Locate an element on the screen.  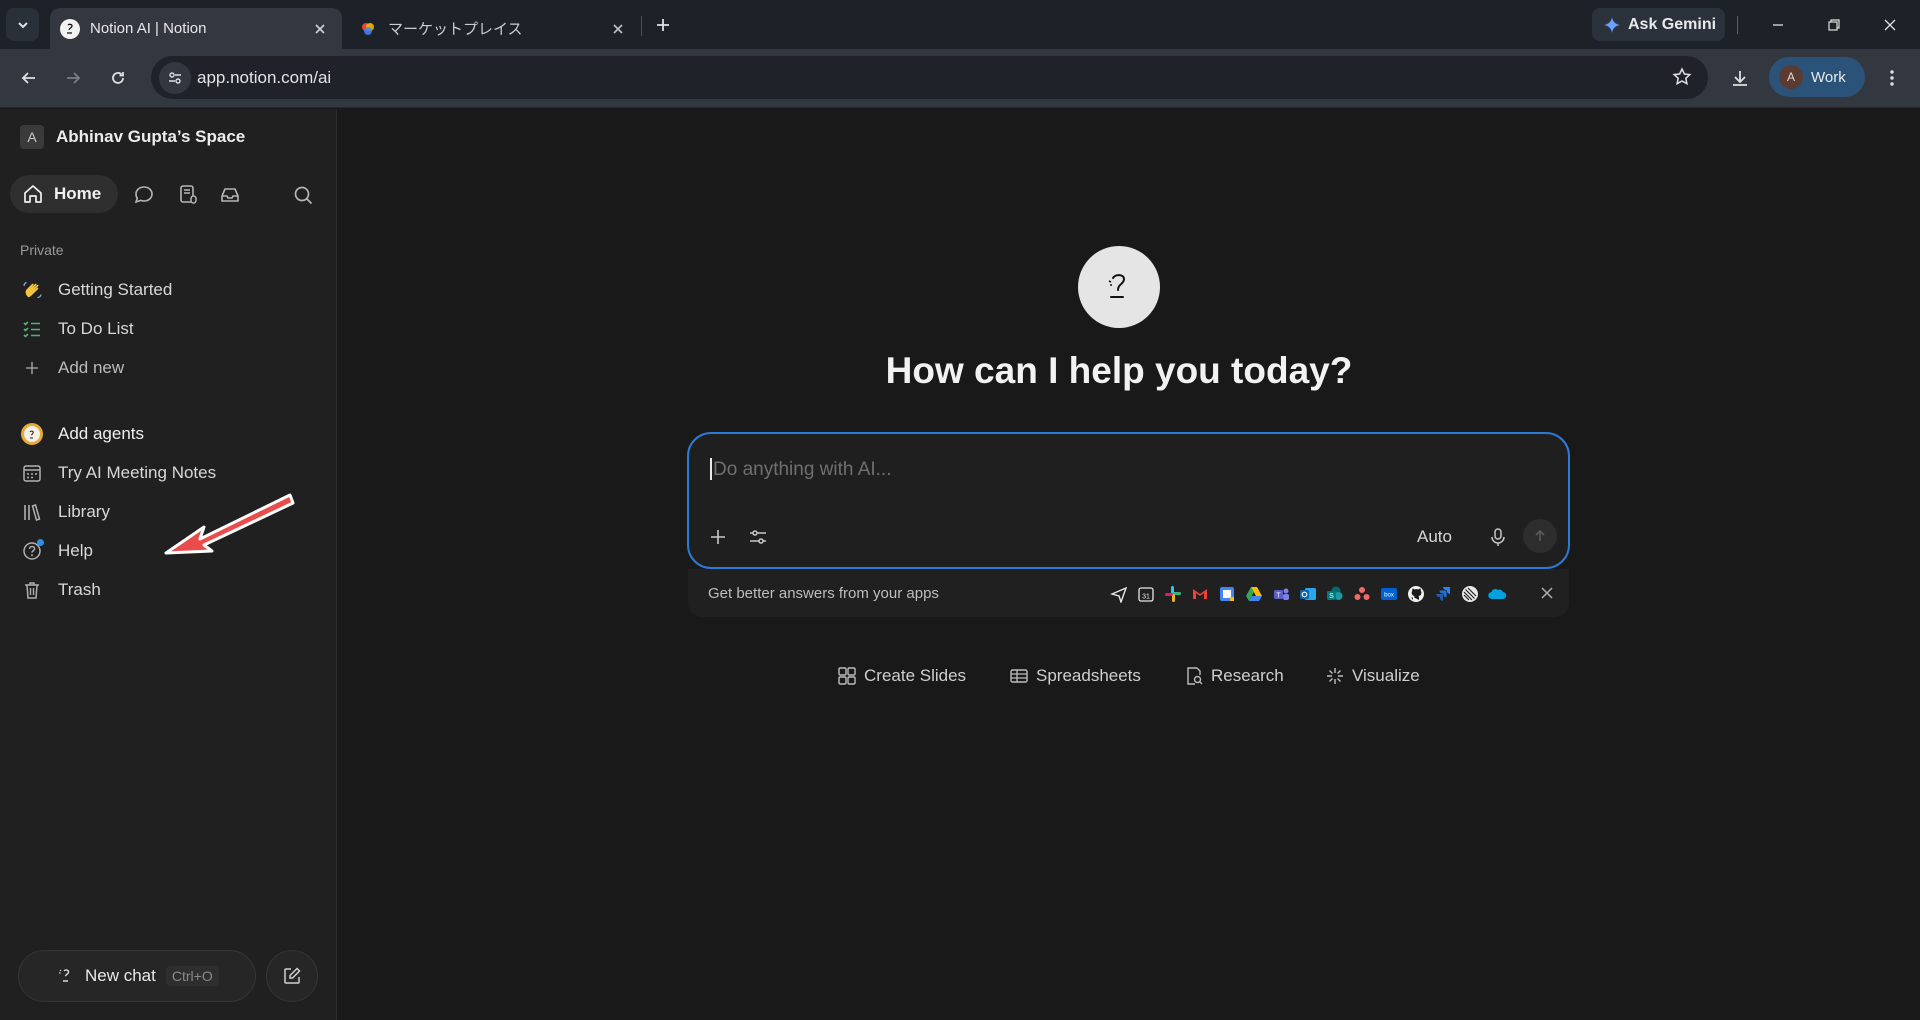
arrow-up-icon is located at coordinates (1540, 535).